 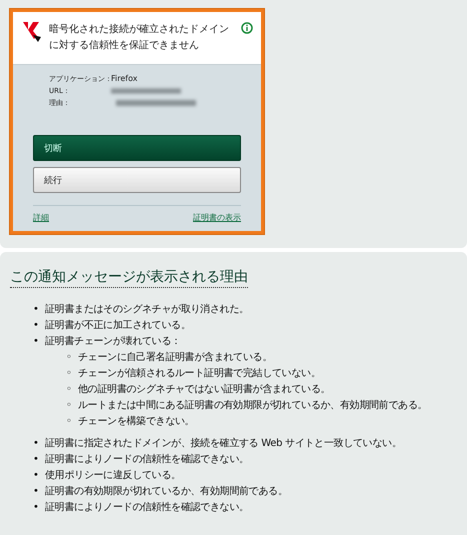 I want to click on link: 詳細, so click(x=41, y=217).